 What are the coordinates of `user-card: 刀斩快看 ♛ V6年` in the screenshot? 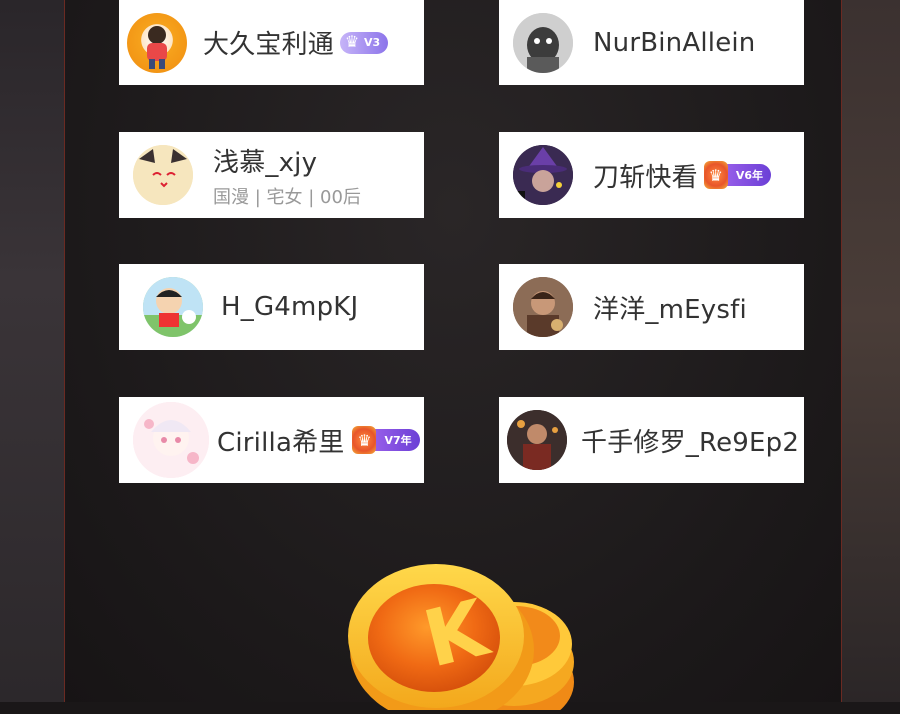 It's located at (651, 175).